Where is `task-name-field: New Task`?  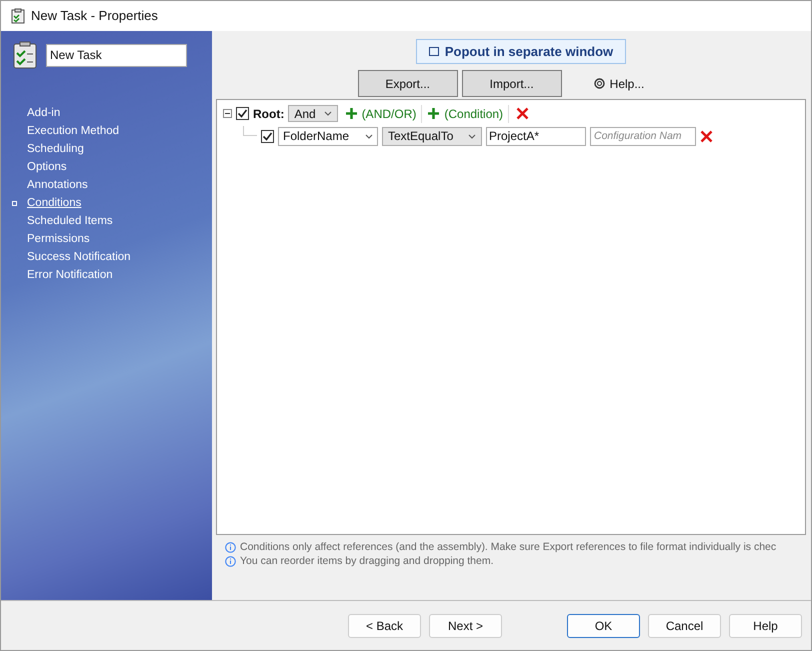 task-name-field: New Task is located at coordinates (116, 55).